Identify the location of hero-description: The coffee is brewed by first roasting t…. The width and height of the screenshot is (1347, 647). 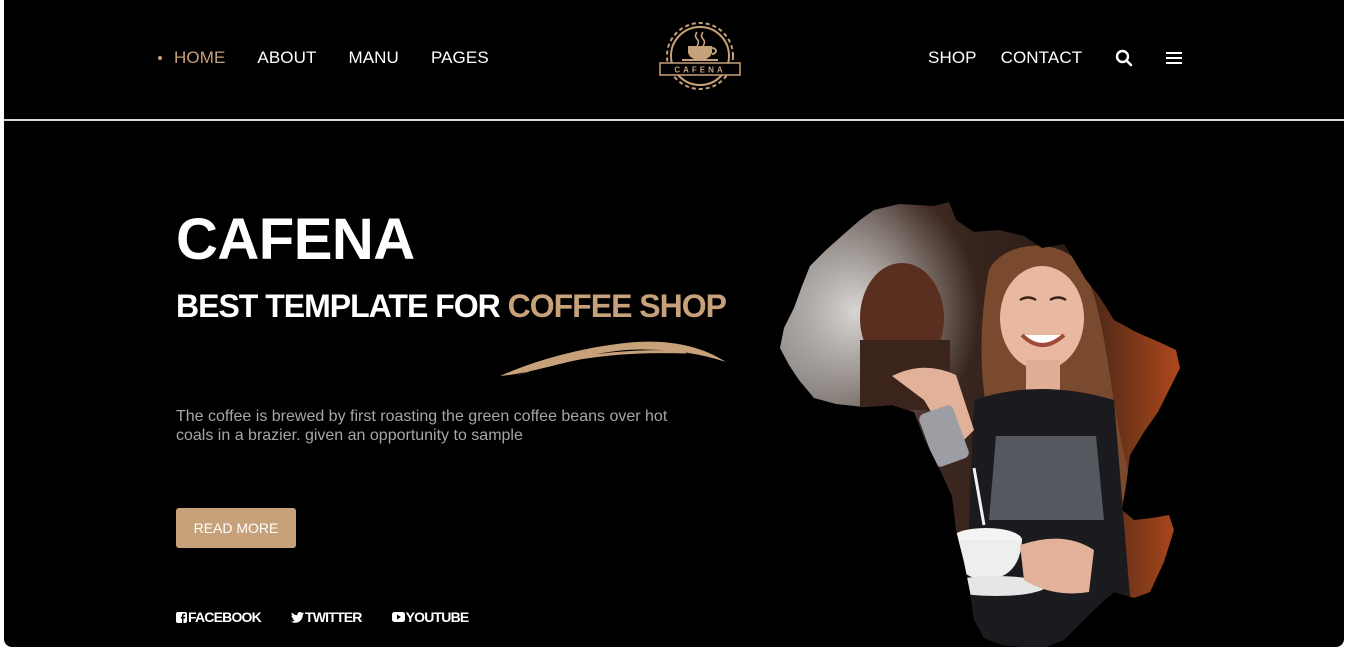
(422, 426).